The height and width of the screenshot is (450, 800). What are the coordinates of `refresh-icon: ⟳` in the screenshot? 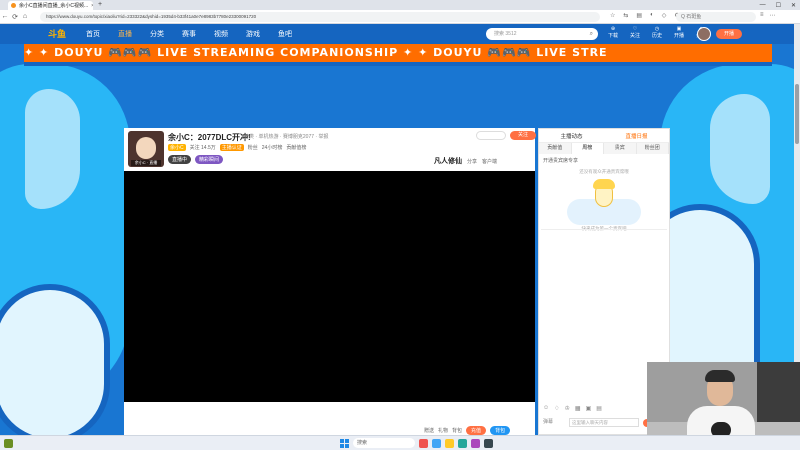 It's located at (15, 17).